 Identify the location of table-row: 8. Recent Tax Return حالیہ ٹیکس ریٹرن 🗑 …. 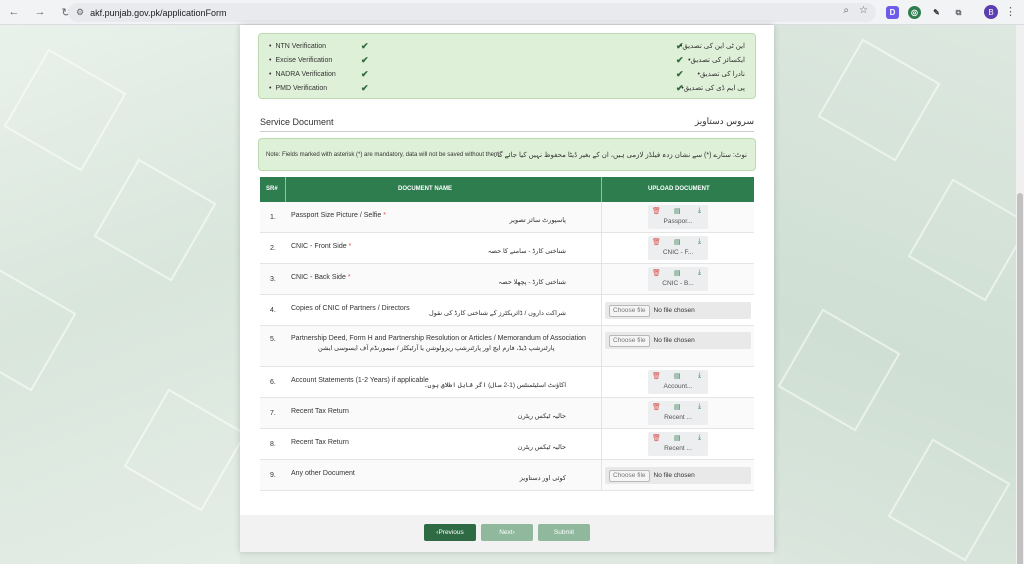
(507, 444).